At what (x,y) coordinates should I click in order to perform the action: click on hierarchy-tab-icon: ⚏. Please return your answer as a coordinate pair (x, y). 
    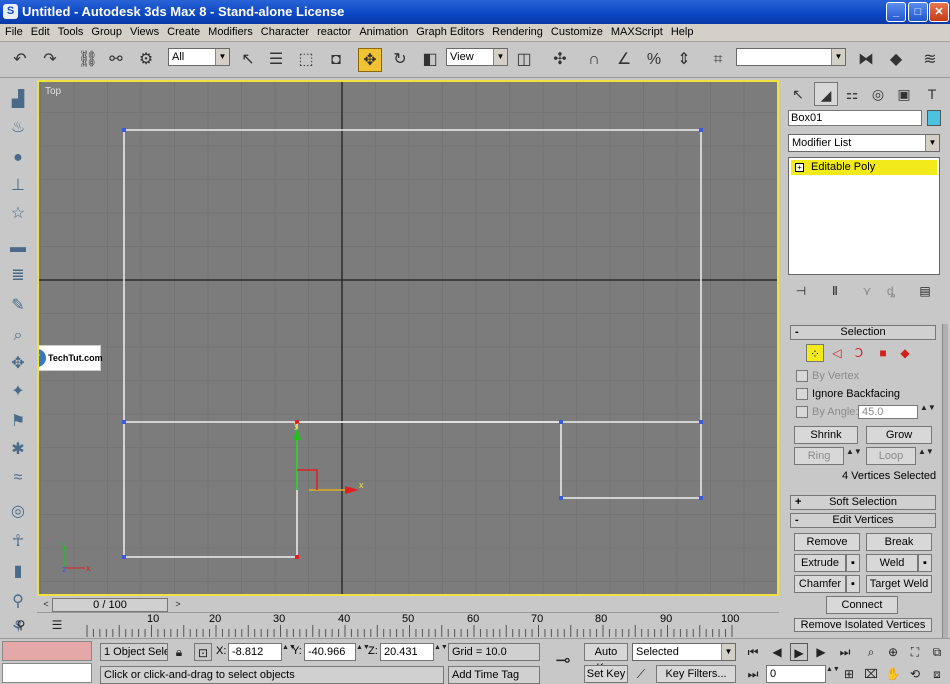
    Looking at the image, I should click on (852, 94).